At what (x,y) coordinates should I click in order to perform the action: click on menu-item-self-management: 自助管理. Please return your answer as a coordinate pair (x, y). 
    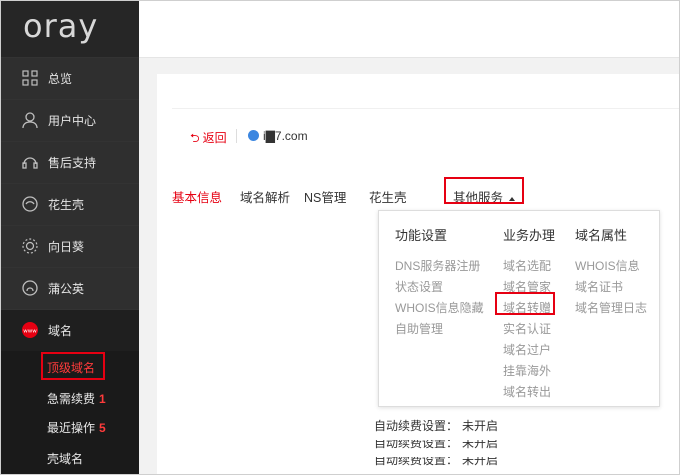
    Looking at the image, I should click on (439, 329).